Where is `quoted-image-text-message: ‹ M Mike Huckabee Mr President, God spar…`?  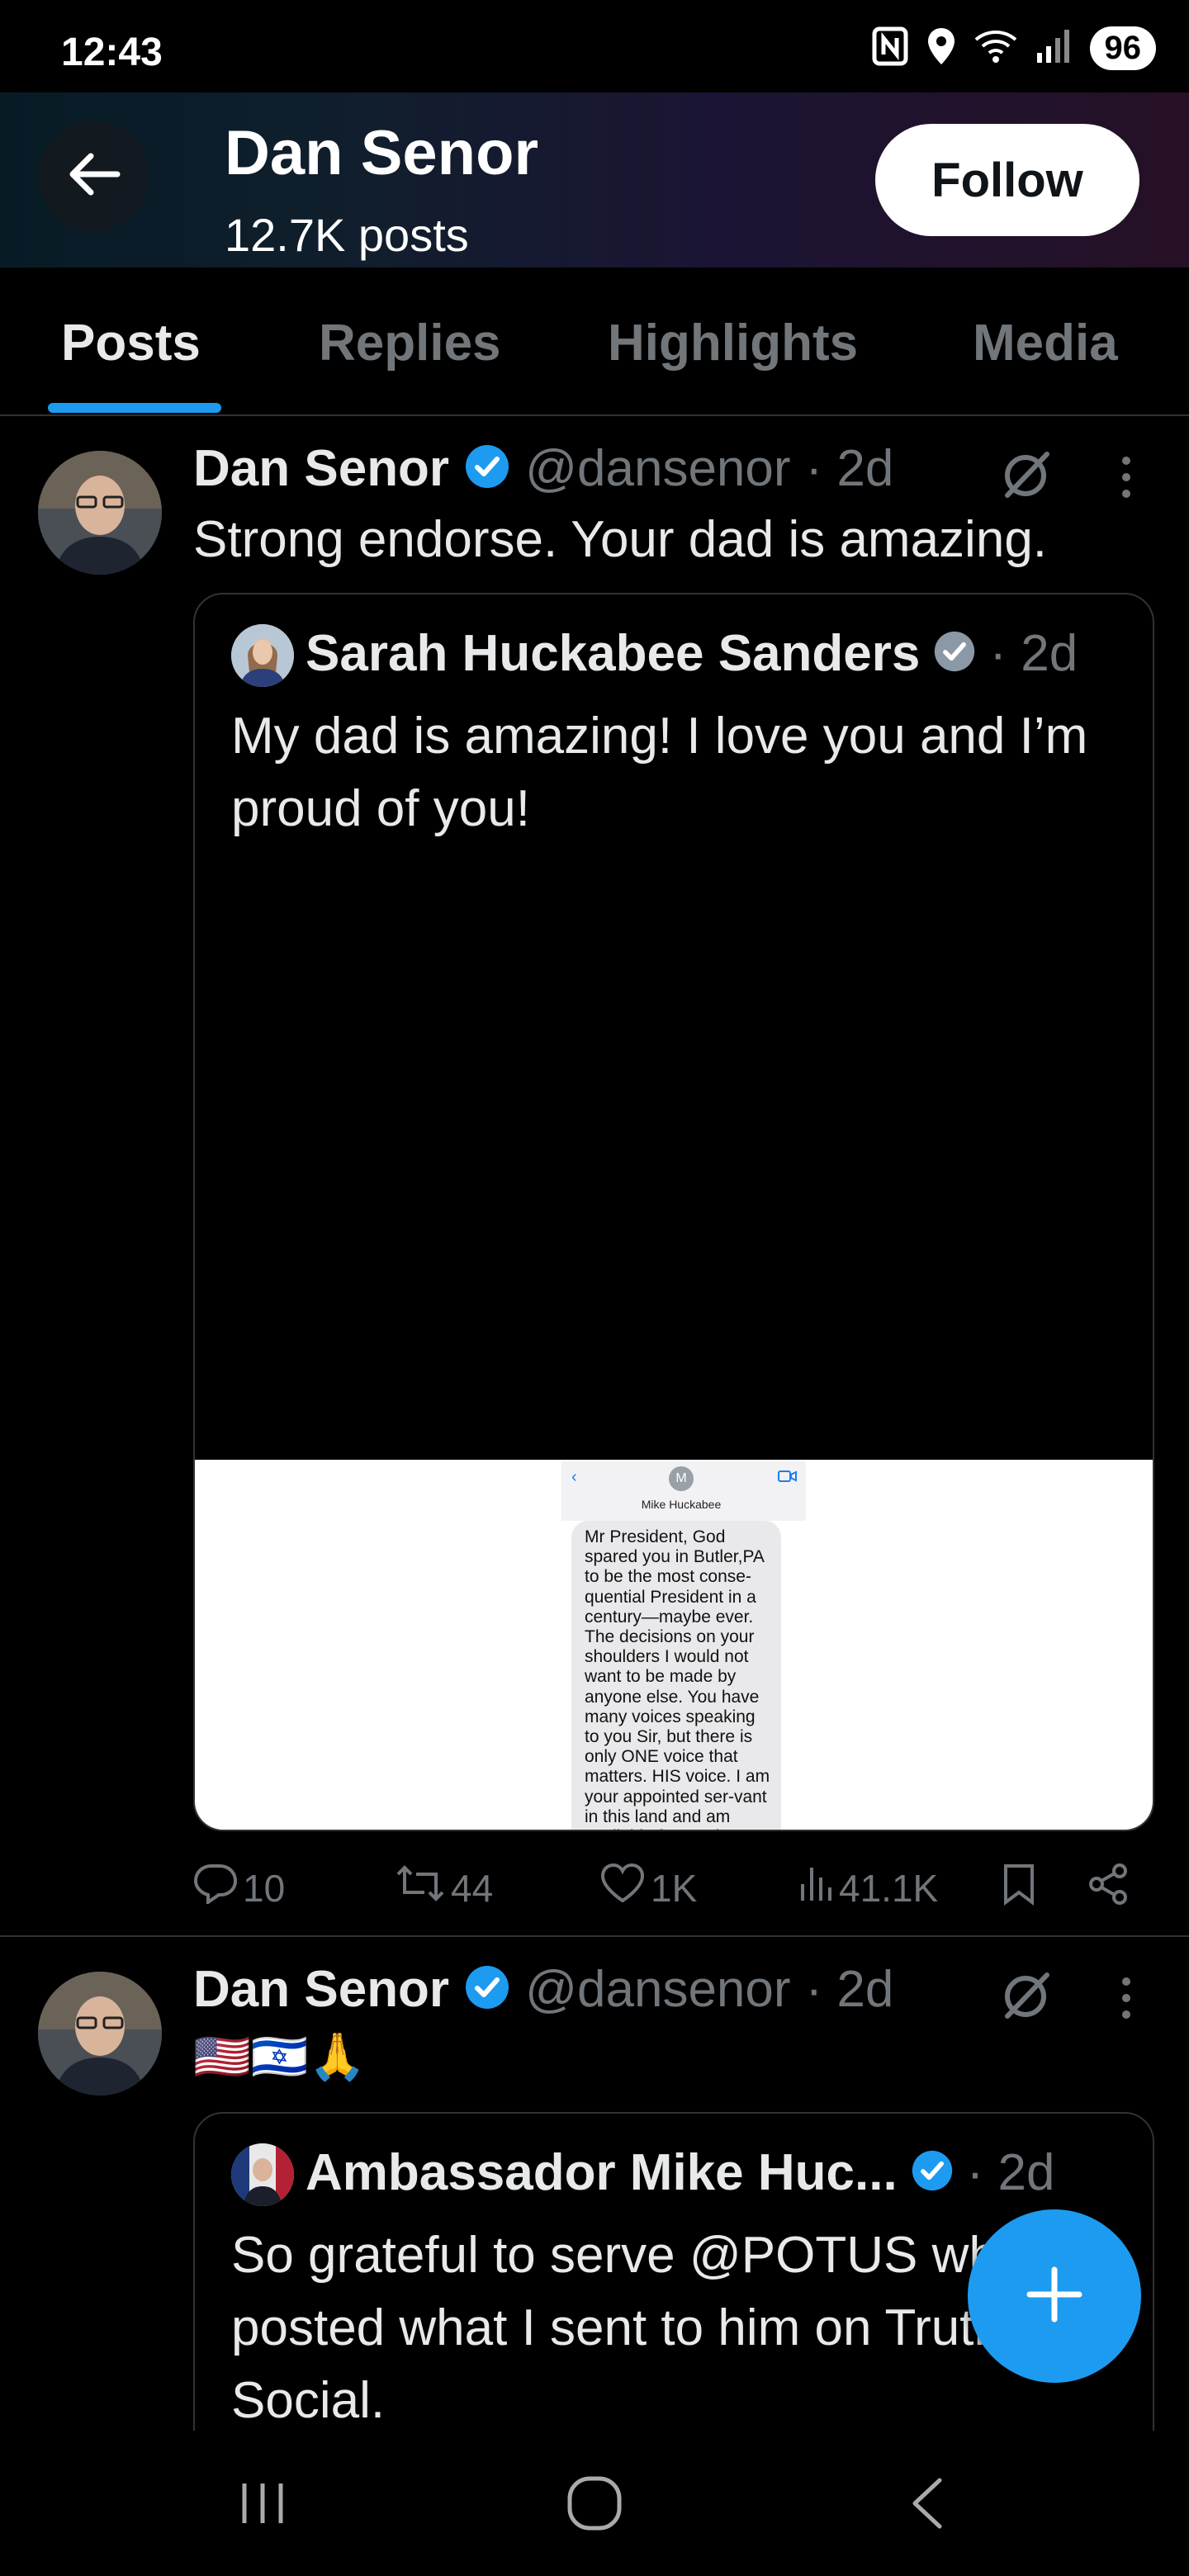 quoted-image-text-message: ‹ M Mike Huckabee Mr President, God spar… is located at coordinates (674, 1645).